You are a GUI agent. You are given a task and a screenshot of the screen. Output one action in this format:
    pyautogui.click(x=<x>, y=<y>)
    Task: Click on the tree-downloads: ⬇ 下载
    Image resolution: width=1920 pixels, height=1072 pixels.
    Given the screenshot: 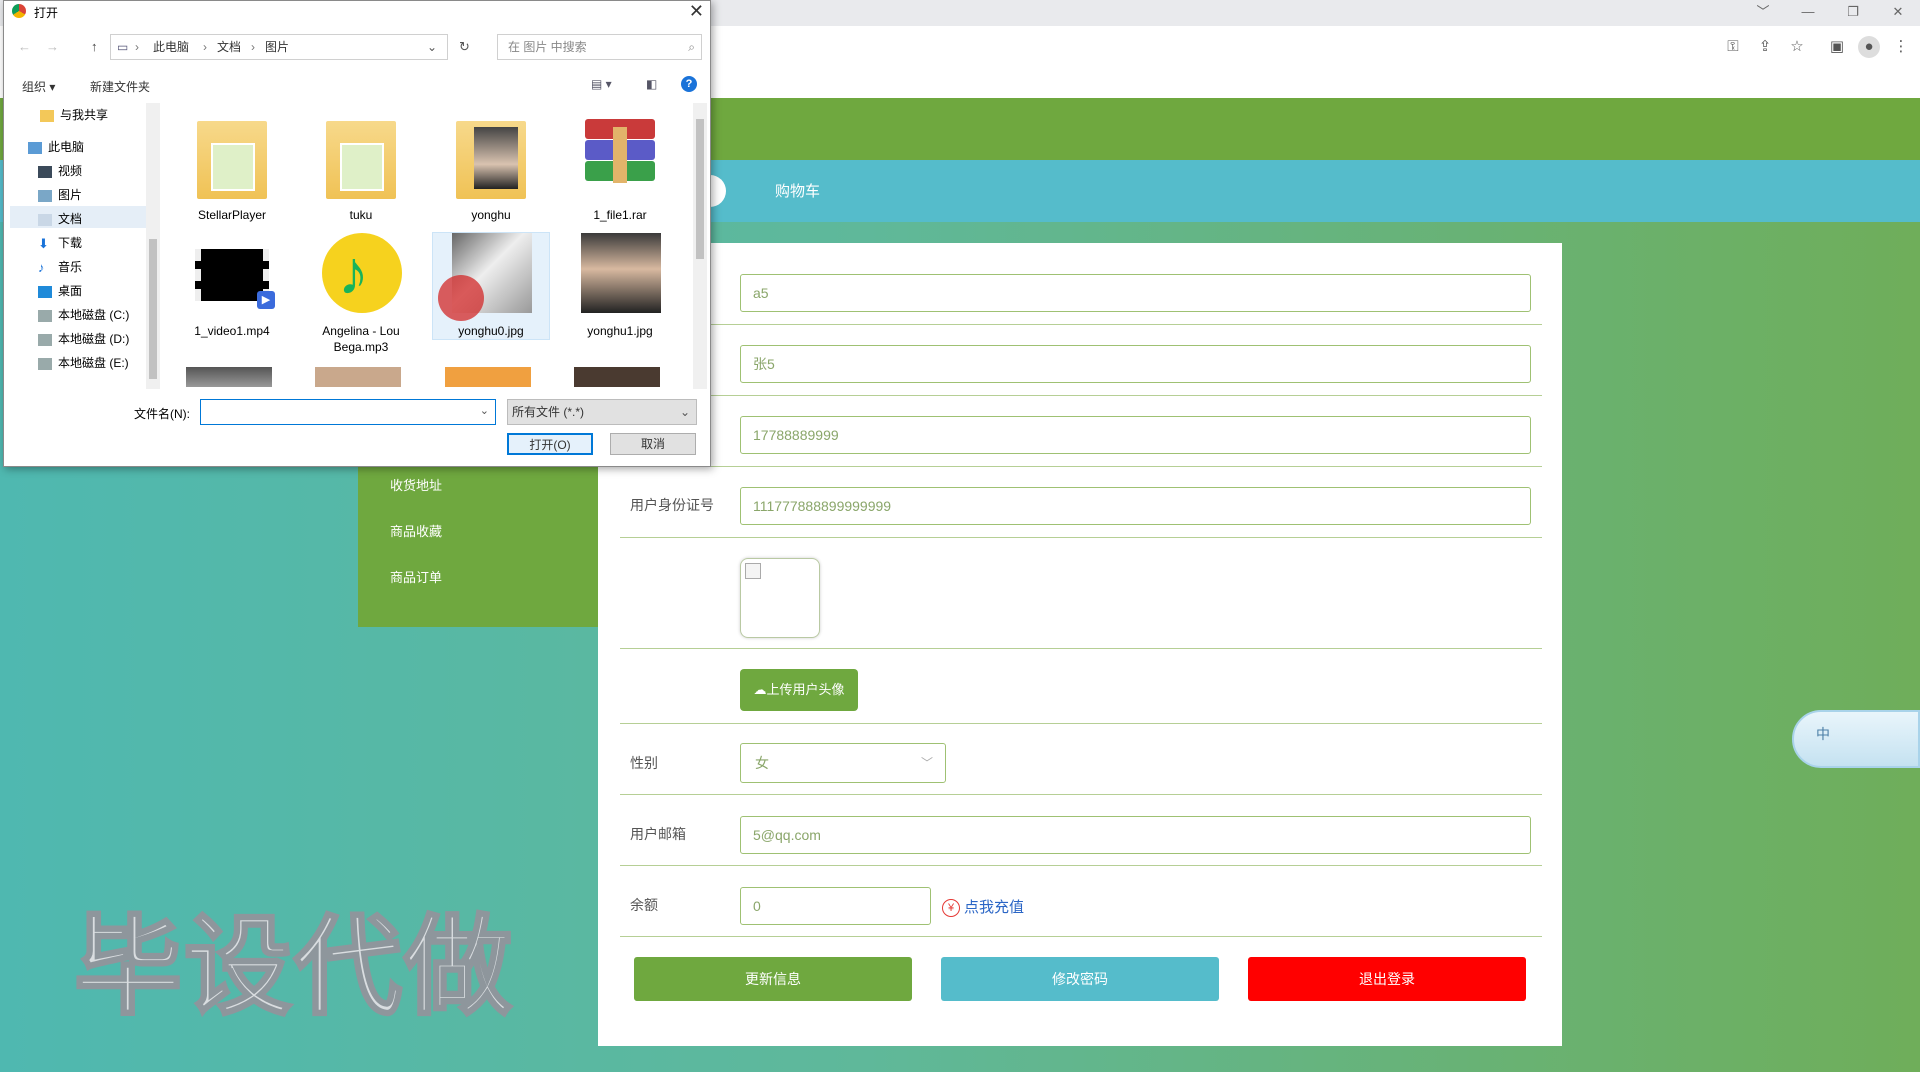 What is the action you would take?
    pyautogui.click(x=60, y=242)
    